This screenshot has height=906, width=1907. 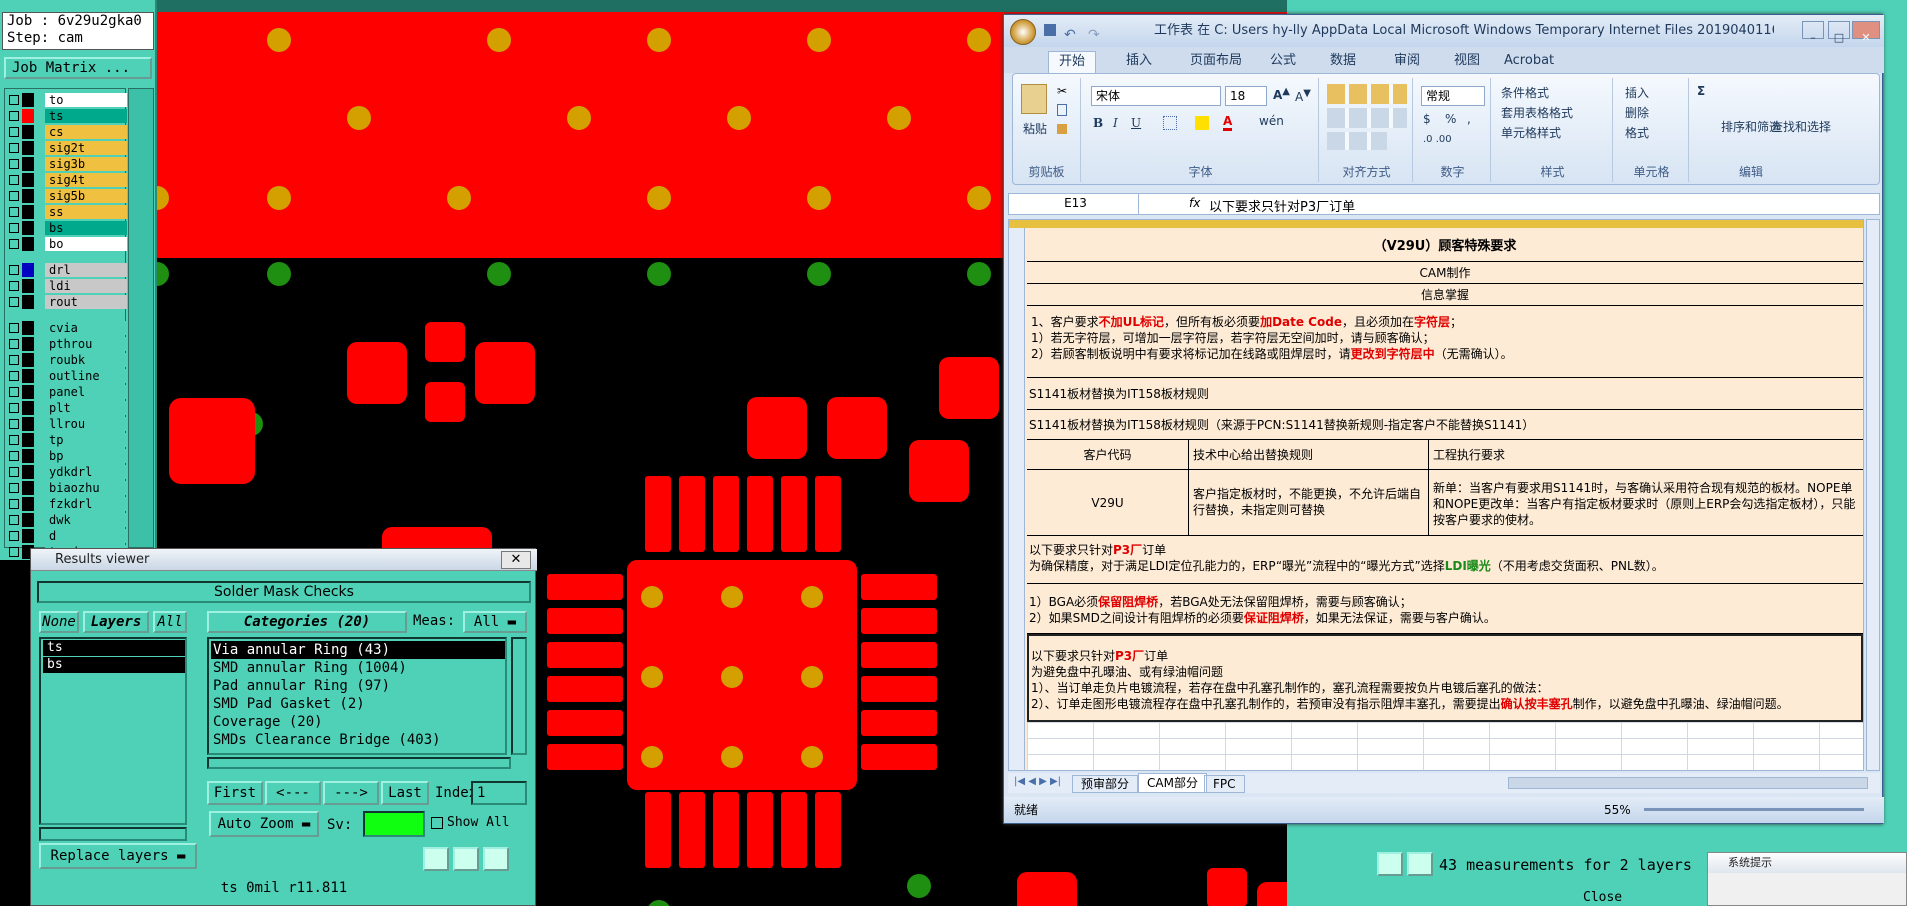 What do you see at coordinates (1105, 784) in the screenshot?
I see `sheet-tab-presale: 预审部分` at bounding box center [1105, 784].